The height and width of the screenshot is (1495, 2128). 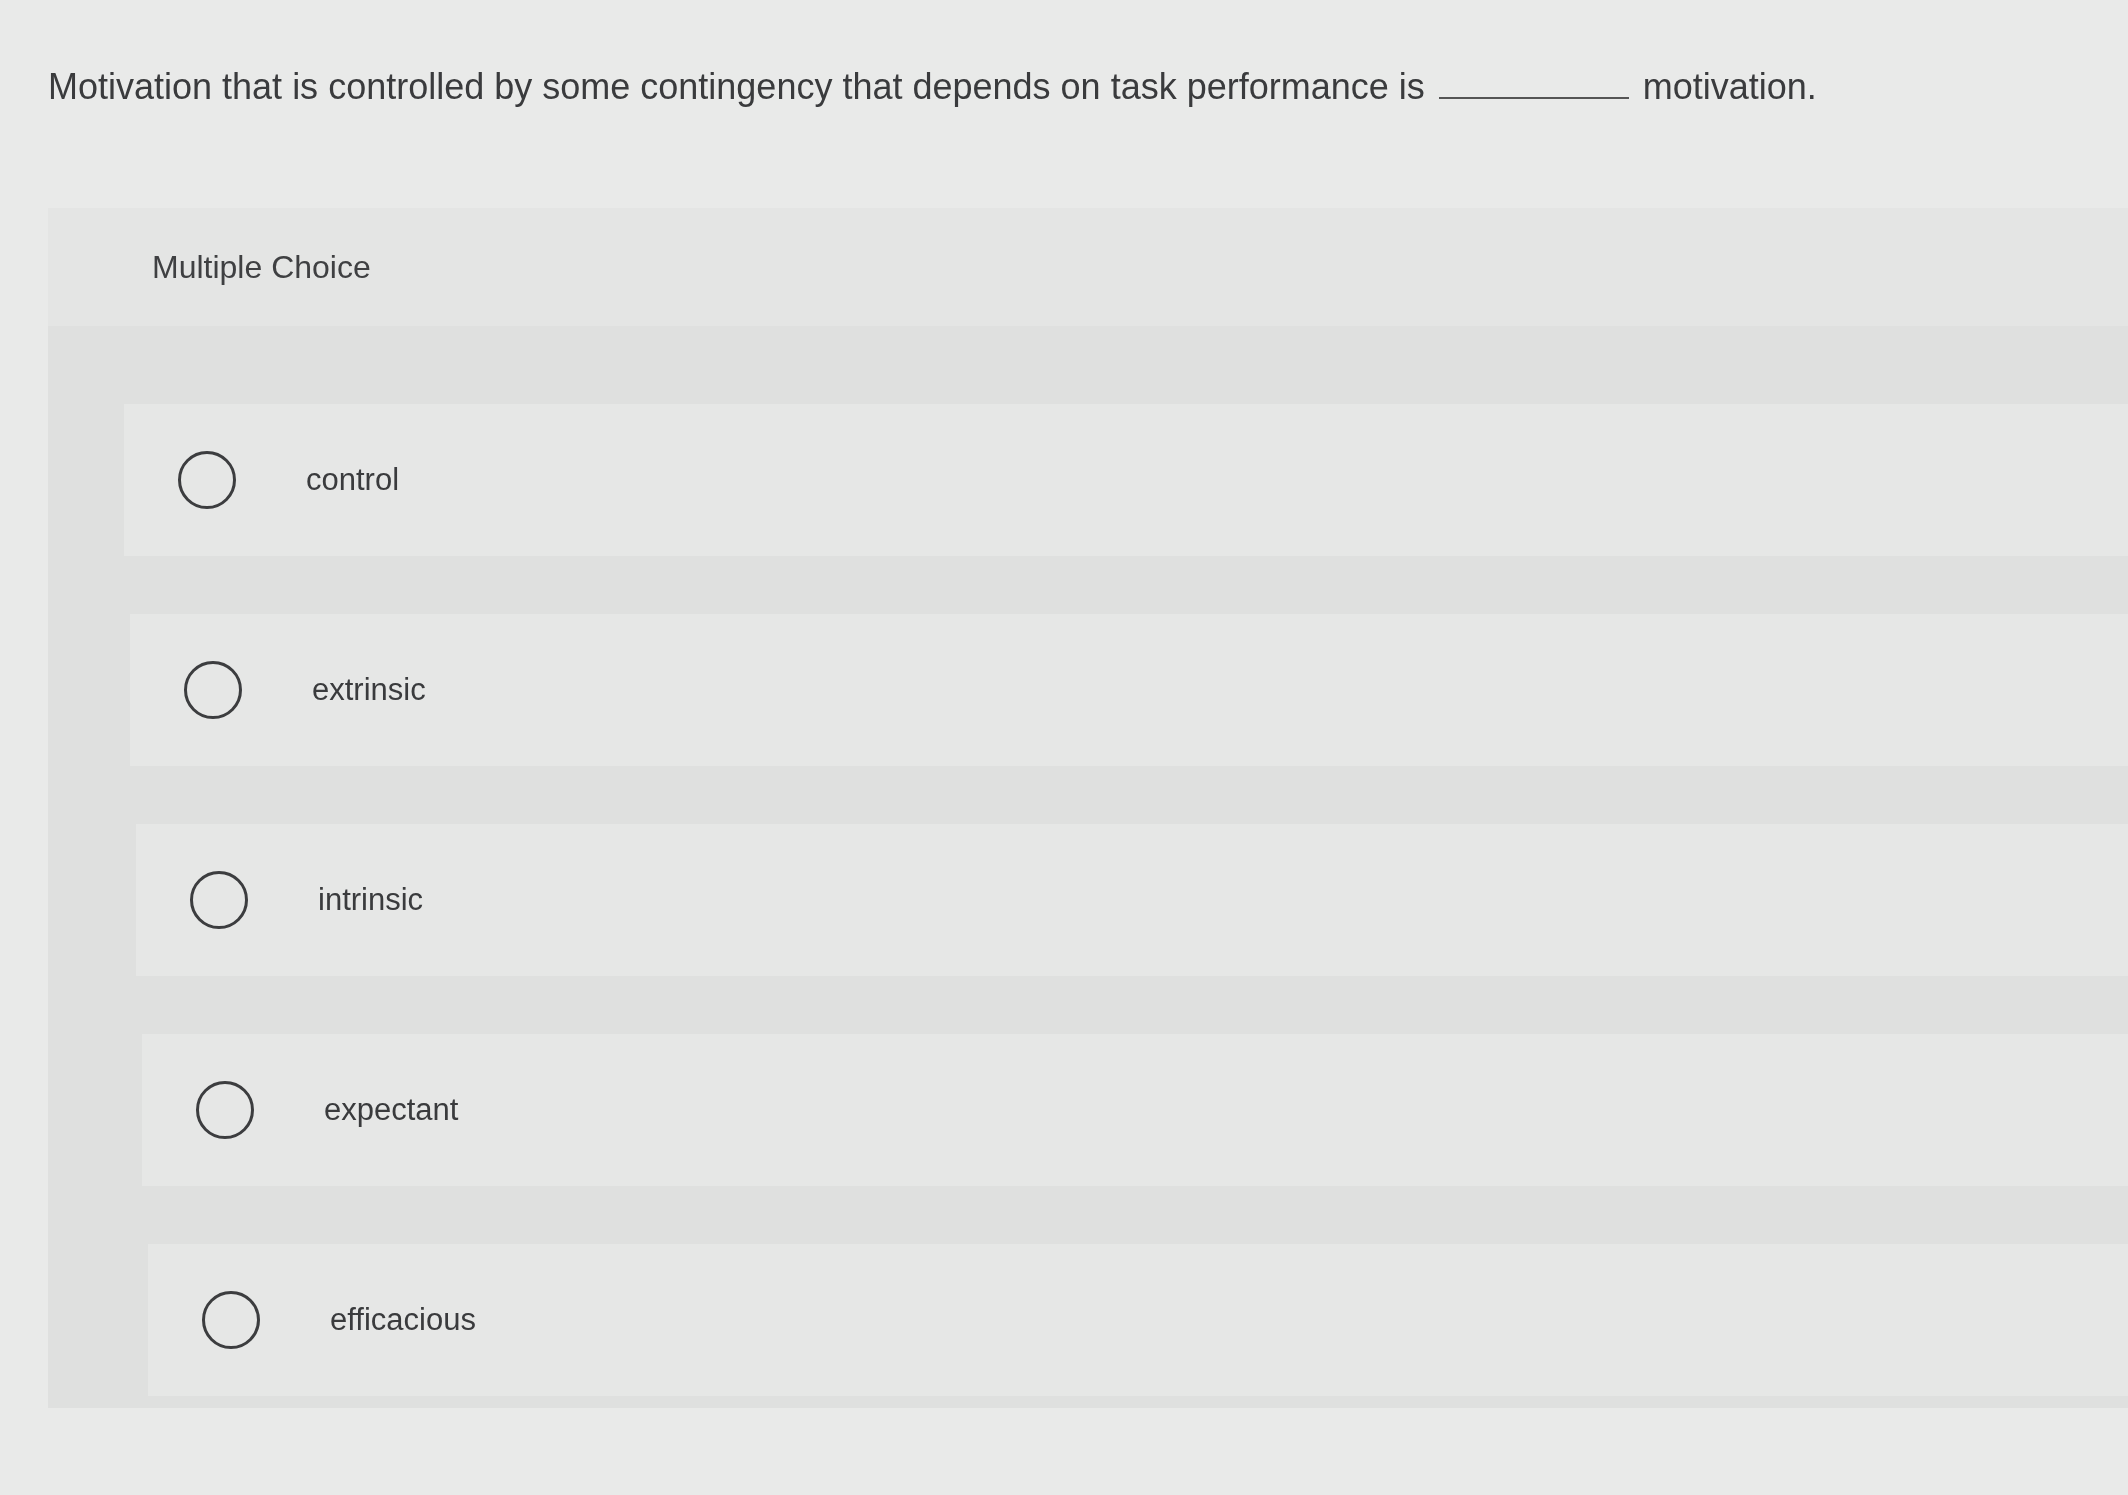 I want to click on option-label: intrinsic, so click(x=371, y=900).